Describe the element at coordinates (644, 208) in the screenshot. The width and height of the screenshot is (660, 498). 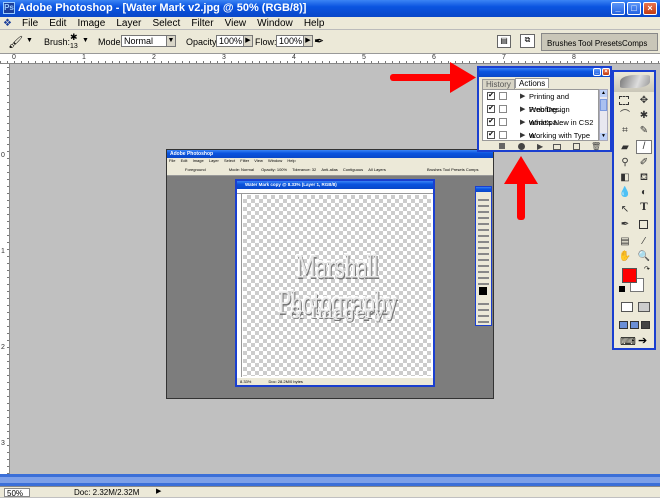
I see `type-tool-icon: T` at that location.